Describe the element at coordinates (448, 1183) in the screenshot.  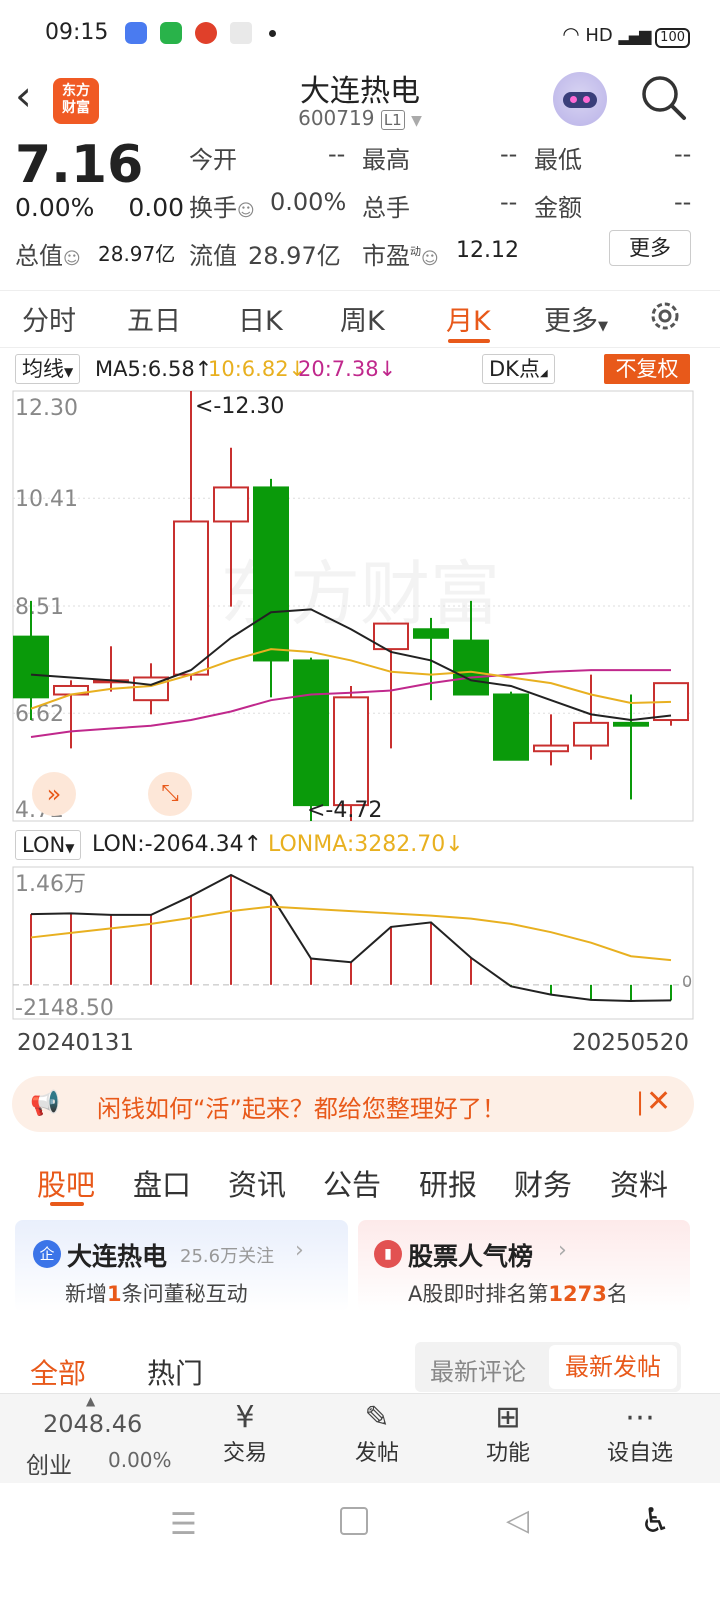
I see `tab-research: 研报` at that location.